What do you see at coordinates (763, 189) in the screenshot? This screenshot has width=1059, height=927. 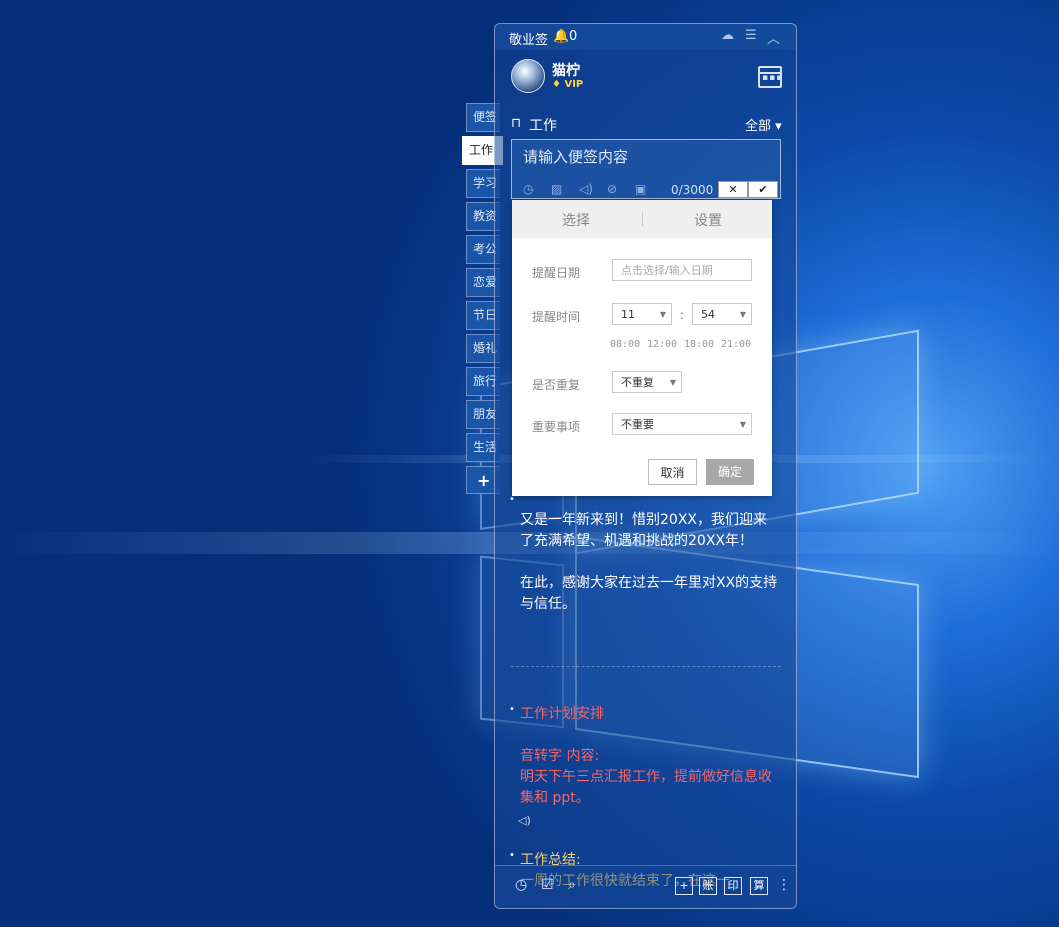 I see `save-note-button: ✔` at bounding box center [763, 189].